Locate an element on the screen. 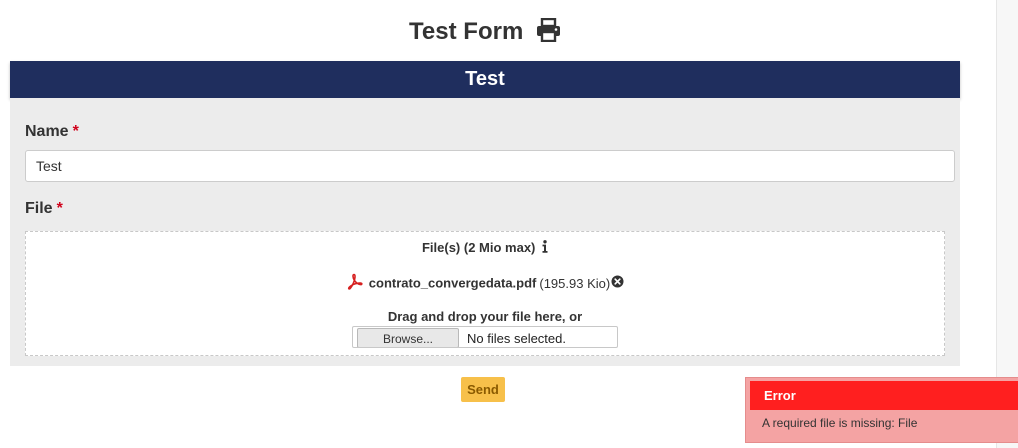 Image resolution: width=1018 pixels, height=448 pixels. info-icon is located at coordinates (545, 248).